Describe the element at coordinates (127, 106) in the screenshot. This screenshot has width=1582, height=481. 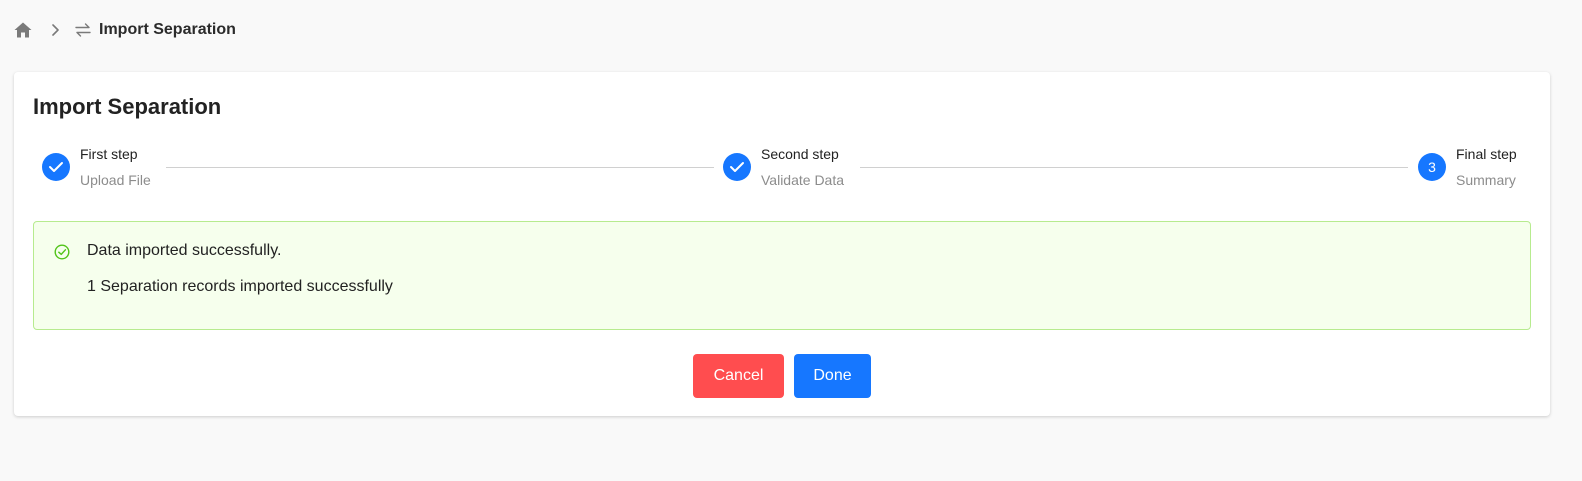
I see `page-title: Import Separation` at that location.